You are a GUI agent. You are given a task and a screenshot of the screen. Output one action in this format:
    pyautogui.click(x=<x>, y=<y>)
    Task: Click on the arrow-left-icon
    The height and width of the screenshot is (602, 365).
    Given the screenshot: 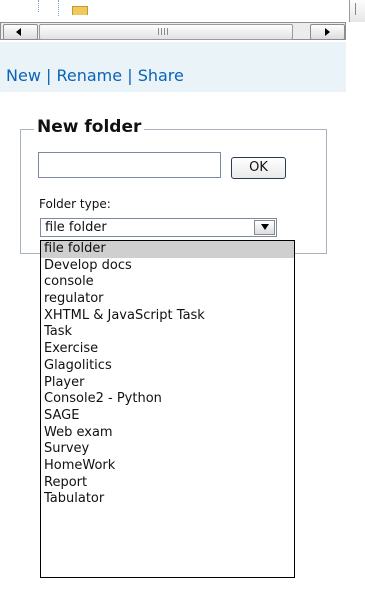 What is the action you would take?
    pyautogui.click(x=18, y=32)
    